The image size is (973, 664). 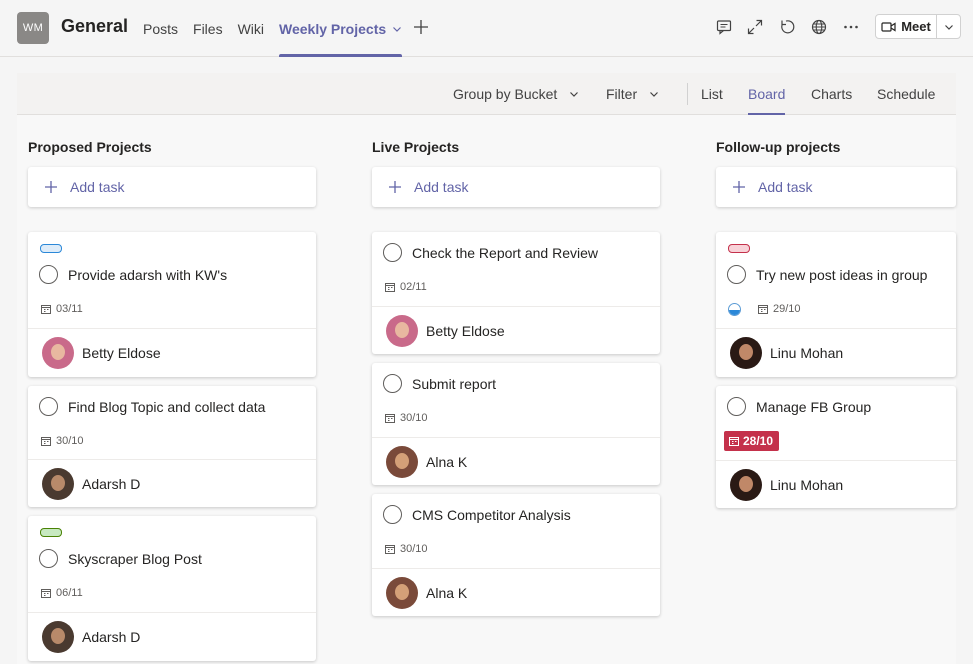 I want to click on task-title-row: Check the Report and Review, so click(x=490, y=252).